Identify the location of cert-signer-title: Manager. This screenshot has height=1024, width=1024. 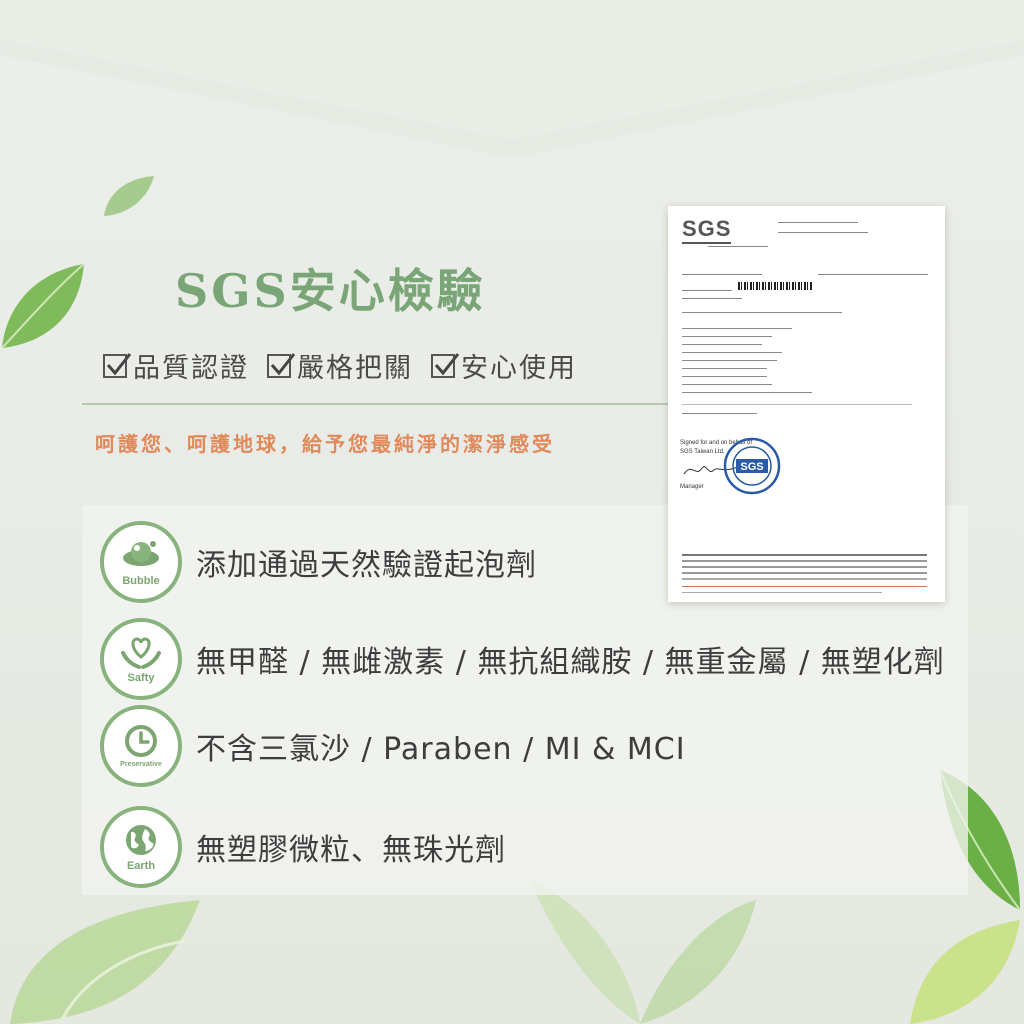
(692, 487).